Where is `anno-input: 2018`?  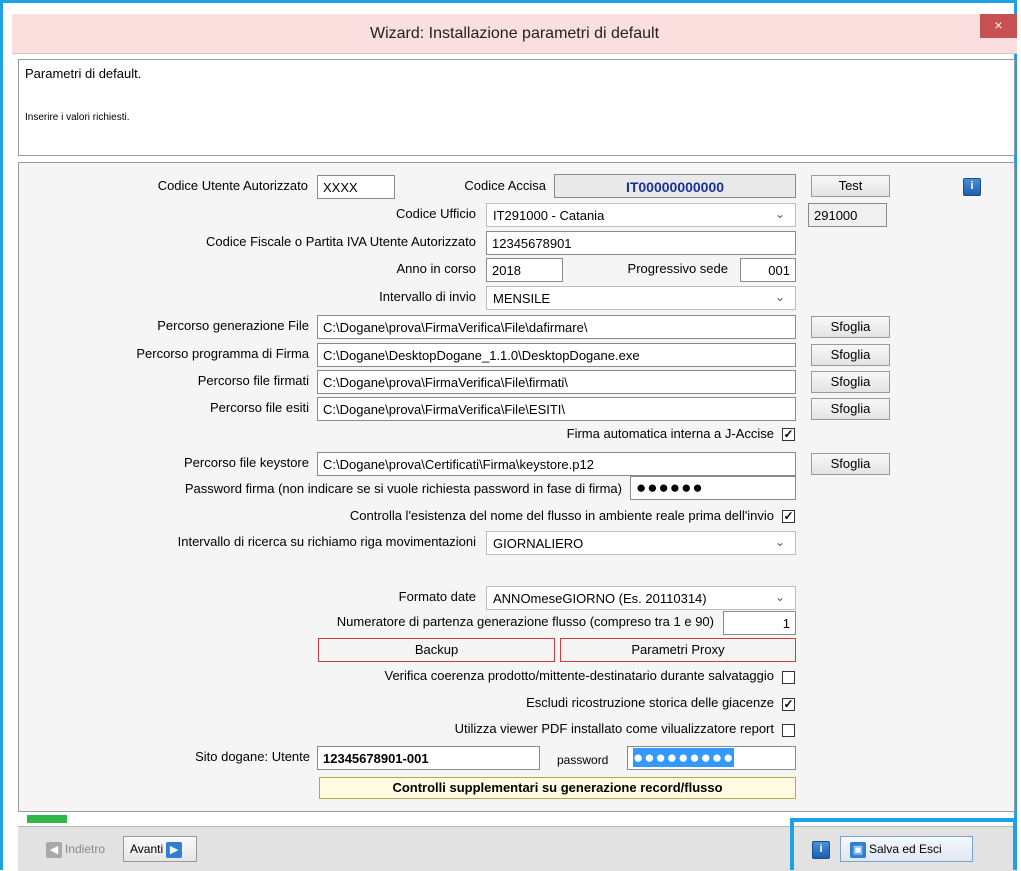 anno-input: 2018 is located at coordinates (524, 270).